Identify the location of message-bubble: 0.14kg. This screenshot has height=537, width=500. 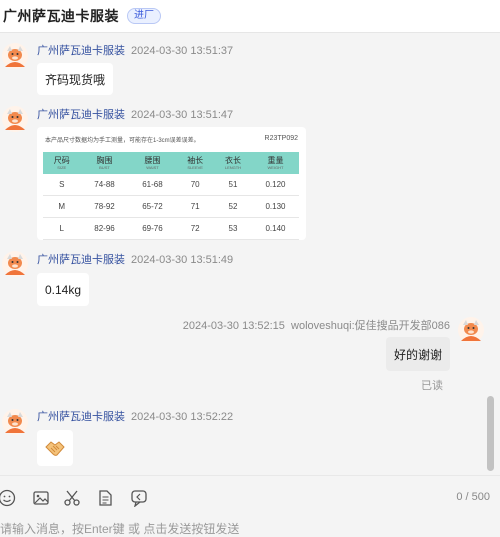
(63, 289).